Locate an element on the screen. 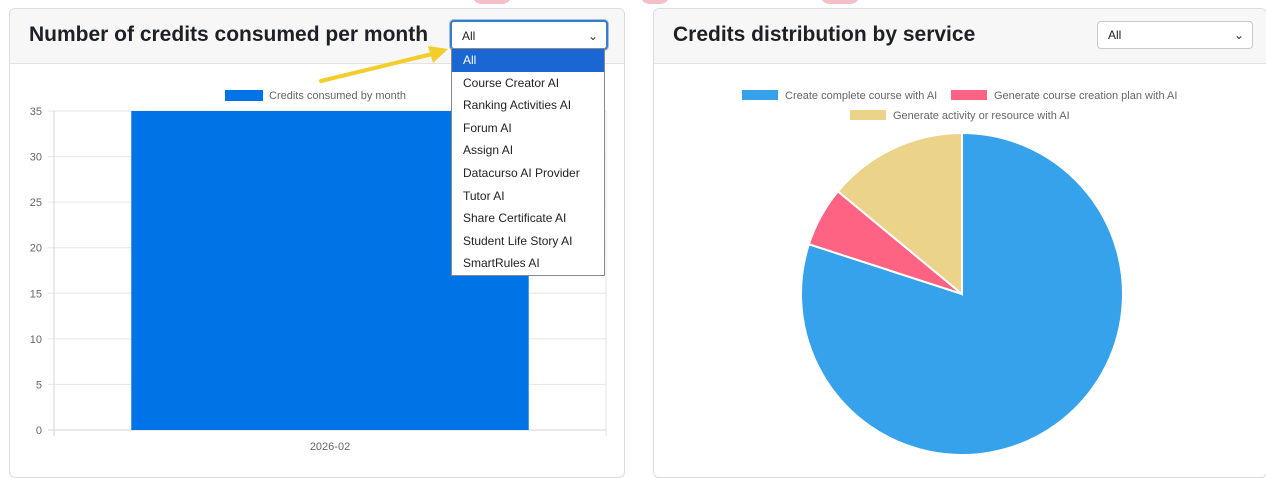 The width and height of the screenshot is (1266, 478). legend-label: Credits consumed by month is located at coordinates (337, 96).